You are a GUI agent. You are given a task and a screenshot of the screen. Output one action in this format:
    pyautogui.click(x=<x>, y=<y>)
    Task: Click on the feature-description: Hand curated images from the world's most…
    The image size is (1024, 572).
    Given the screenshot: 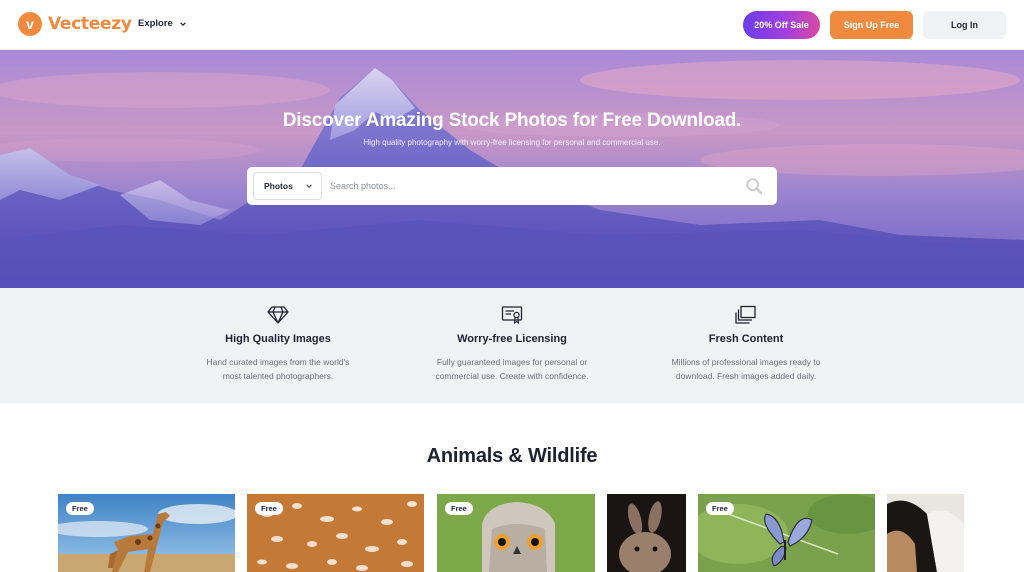 What is the action you would take?
    pyautogui.click(x=278, y=369)
    